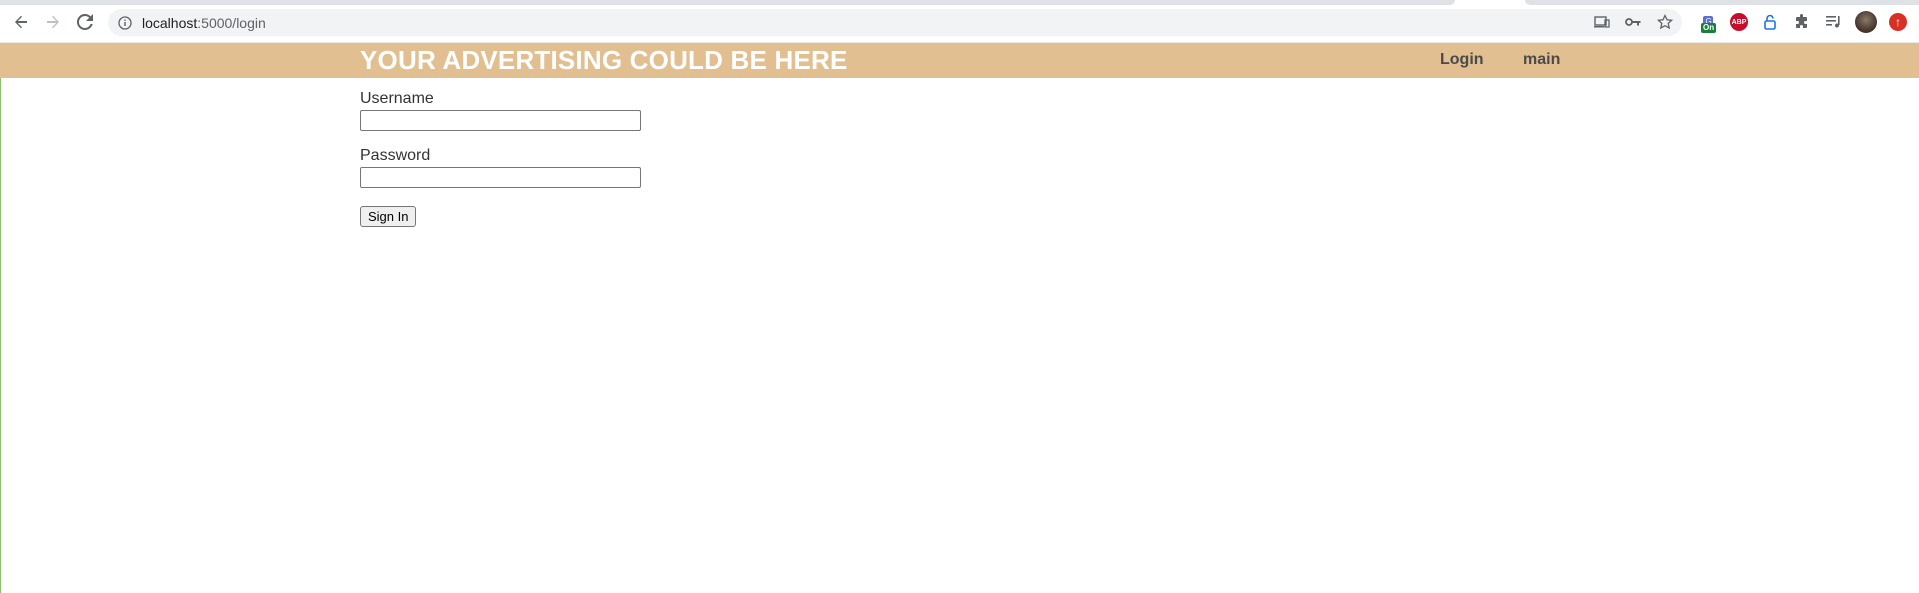 The image size is (1919, 593). I want to click on site-title: YOUR ADVERTISING COULD BE HERE, so click(604, 60).